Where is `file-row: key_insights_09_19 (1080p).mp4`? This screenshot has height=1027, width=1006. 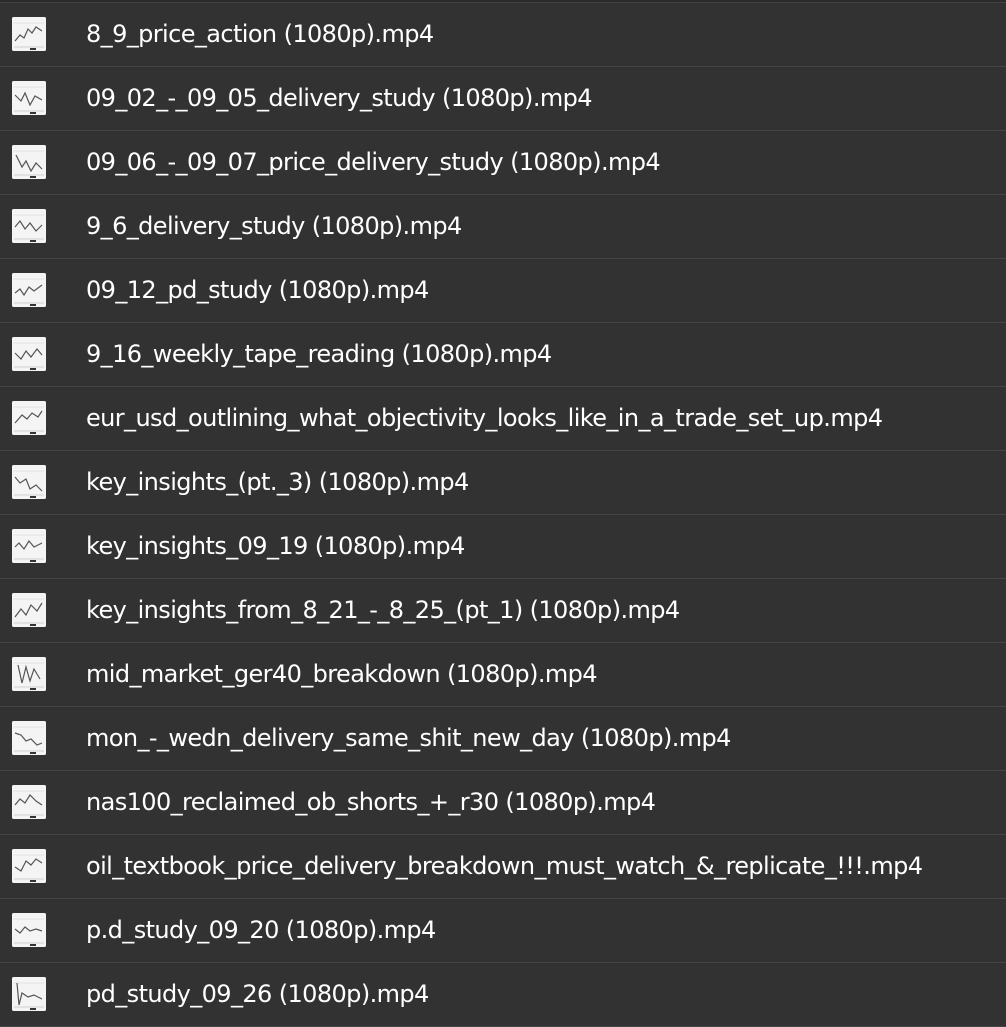
file-row: key_insights_09_19 (1080p).mp4 is located at coordinates (503, 547).